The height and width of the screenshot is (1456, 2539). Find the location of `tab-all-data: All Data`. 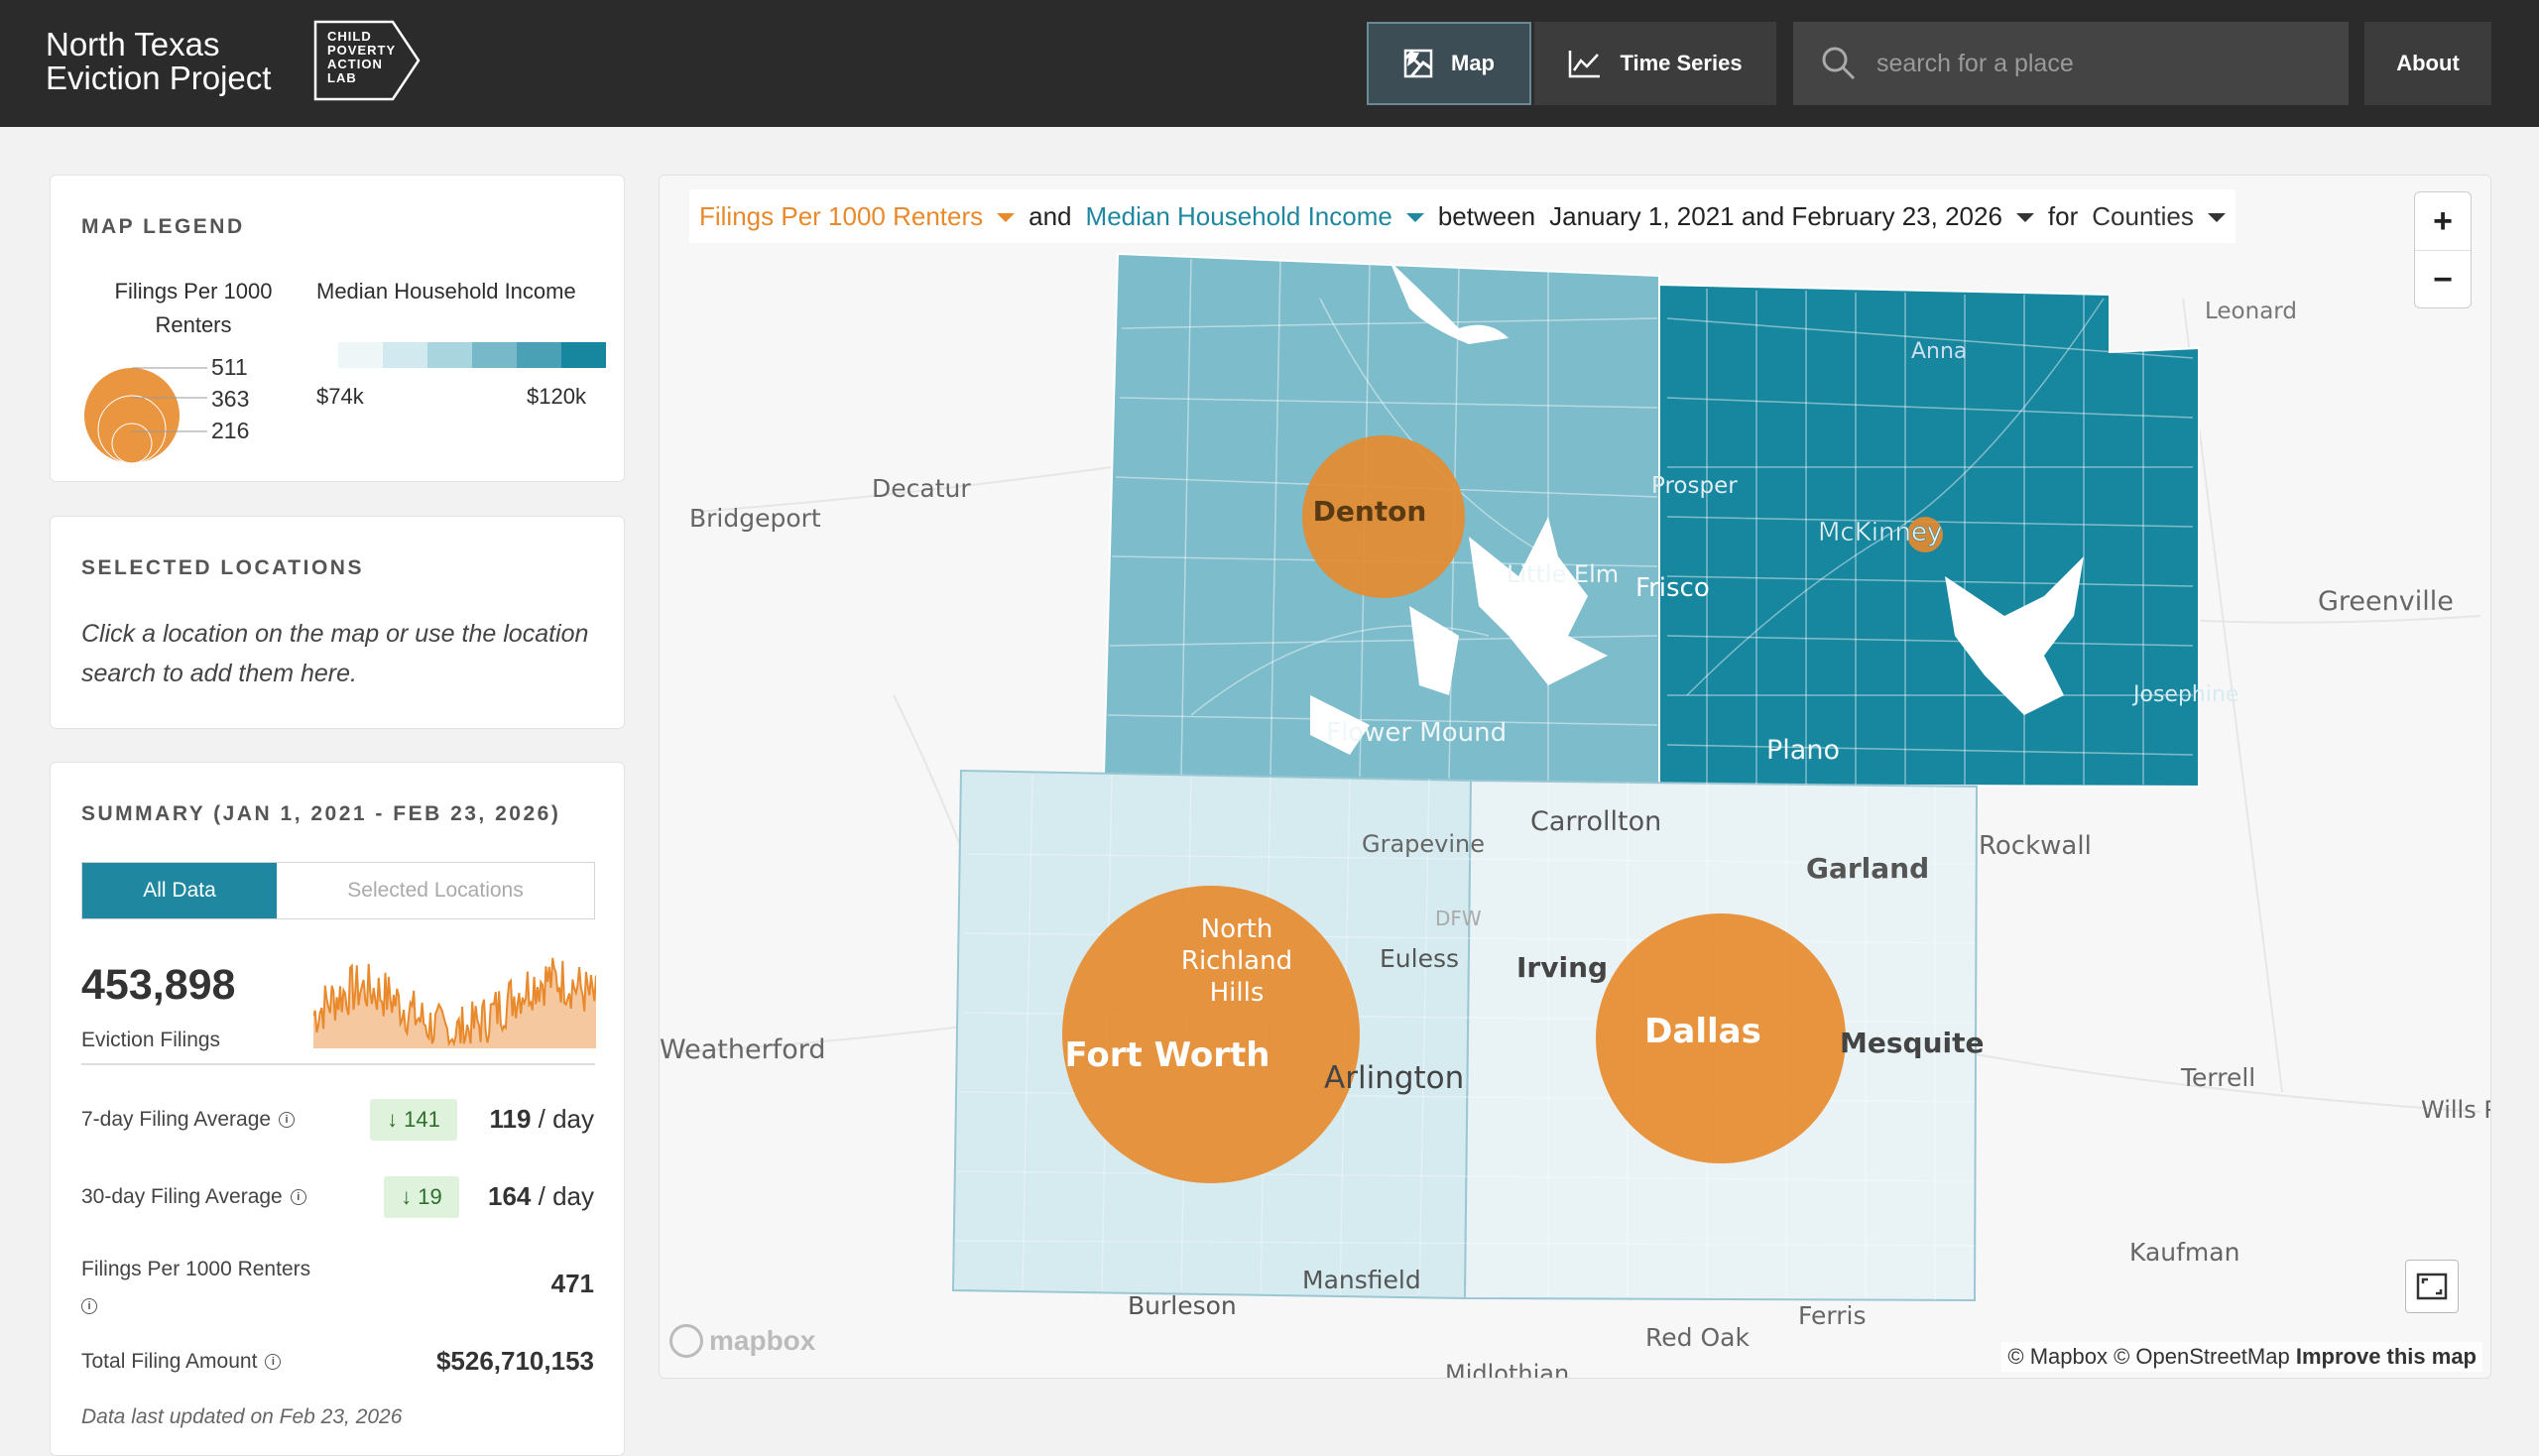

tab-all-data: All Data is located at coordinates (180, 890).